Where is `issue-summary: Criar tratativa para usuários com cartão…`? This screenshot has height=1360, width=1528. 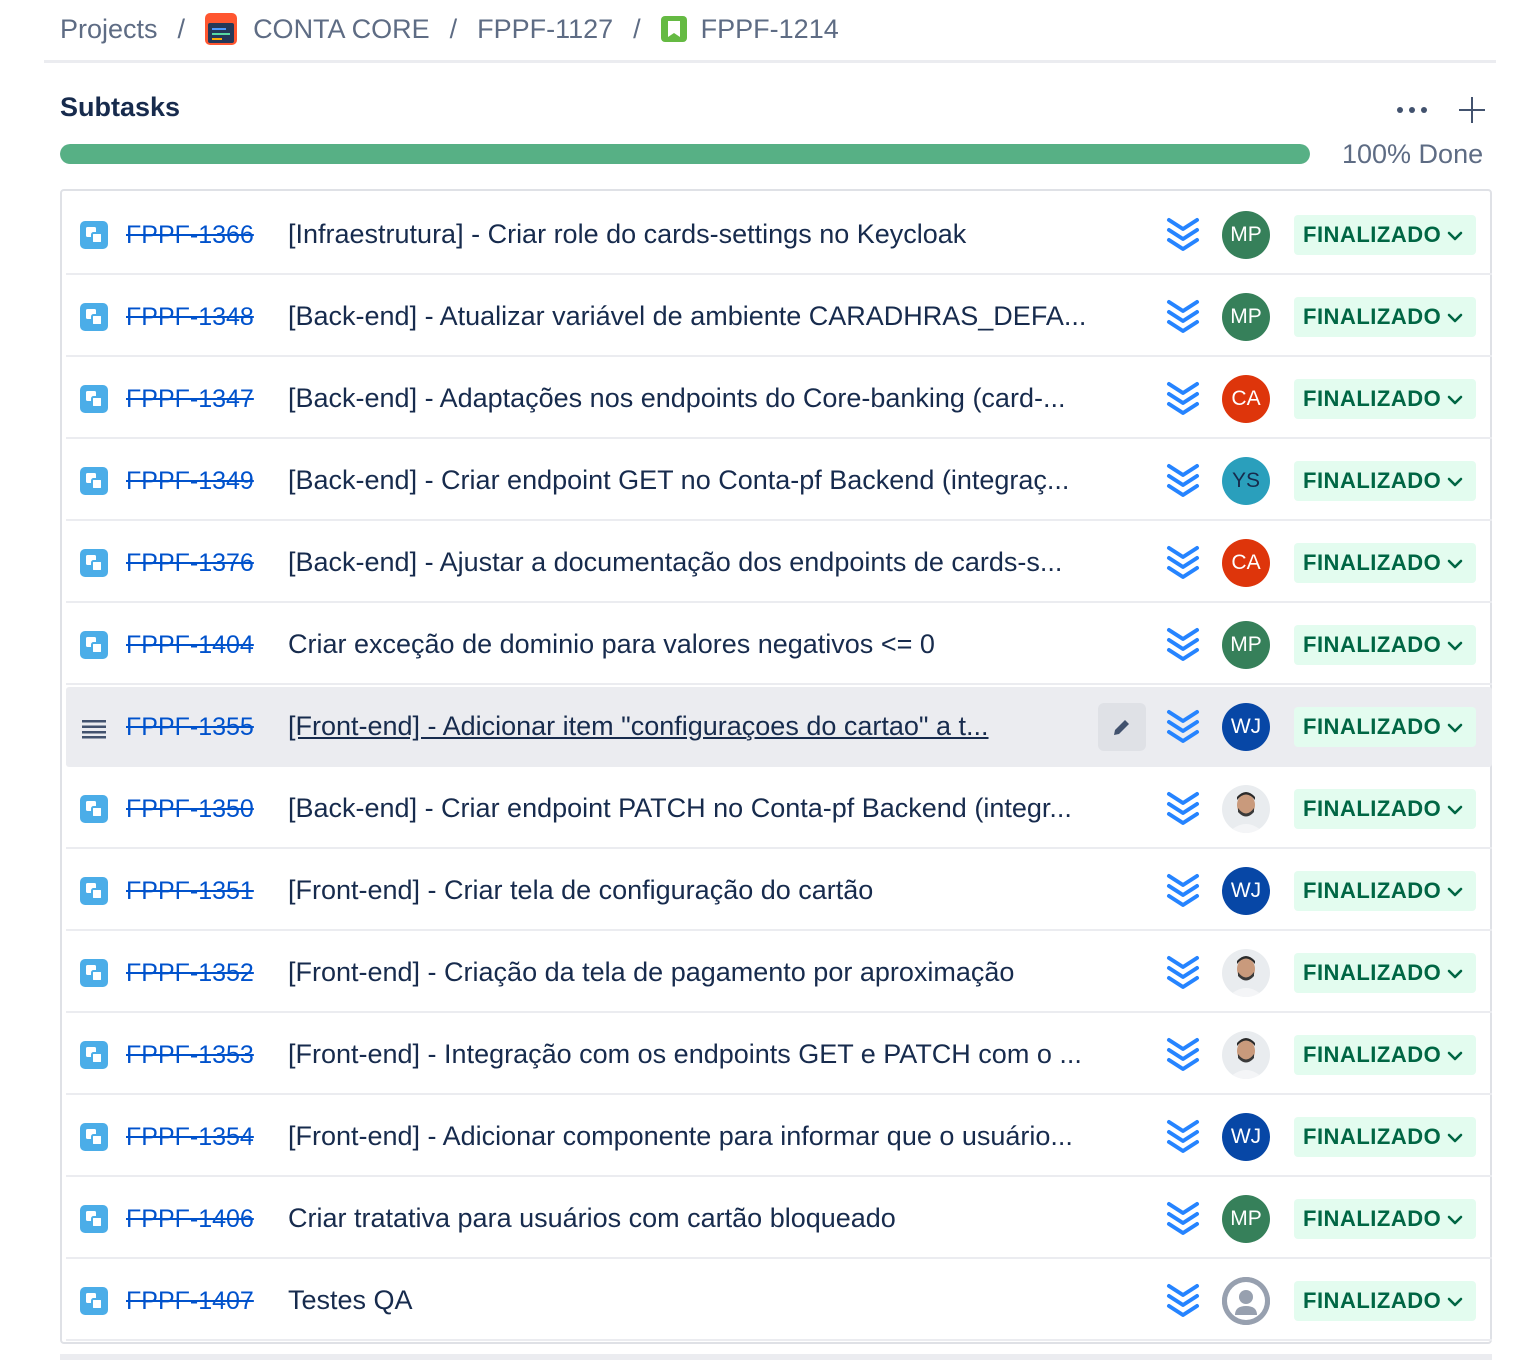 issue-summary: Criar tratativa para usuários com cartão… is located at coordinates (716, 1218).